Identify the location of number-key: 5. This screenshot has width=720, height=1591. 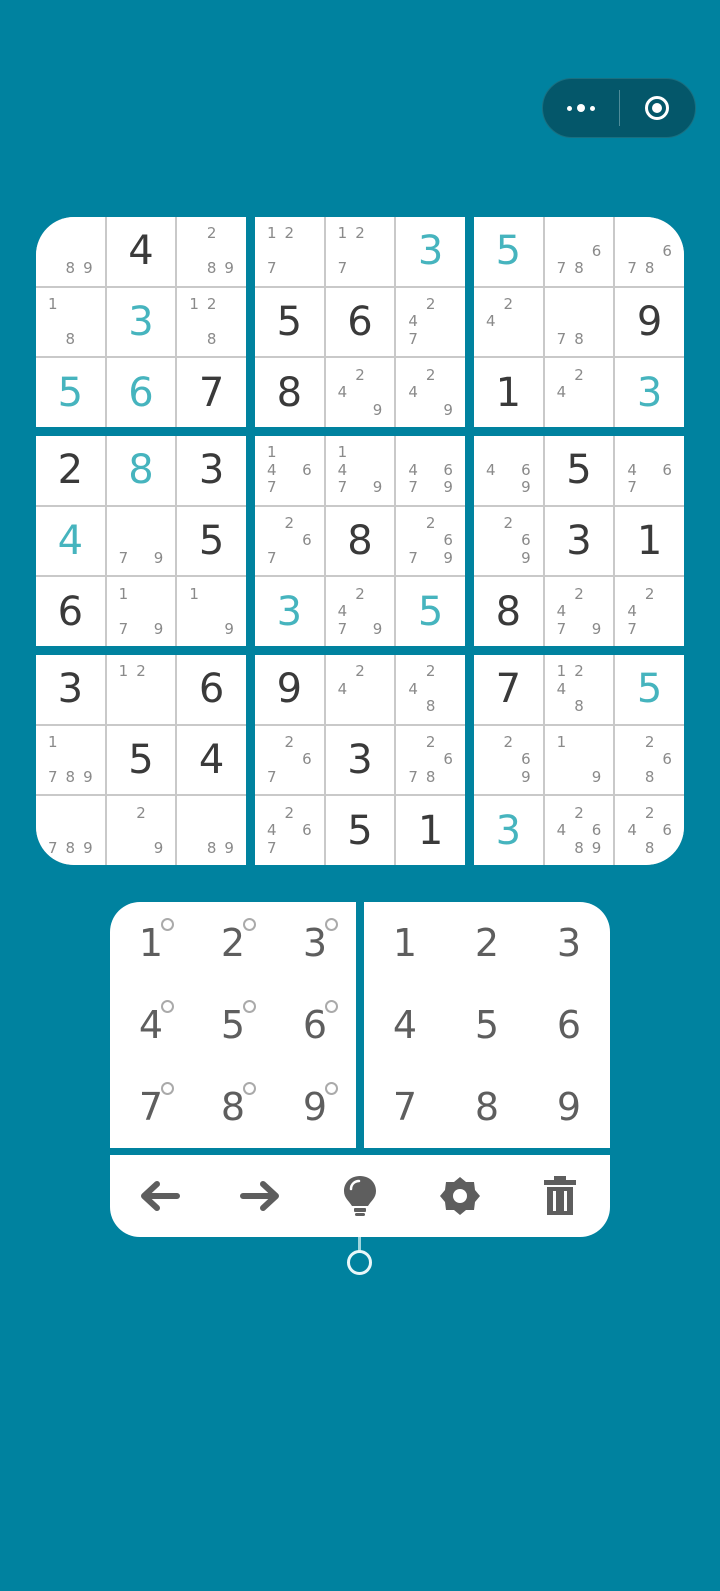
(487, 1025).